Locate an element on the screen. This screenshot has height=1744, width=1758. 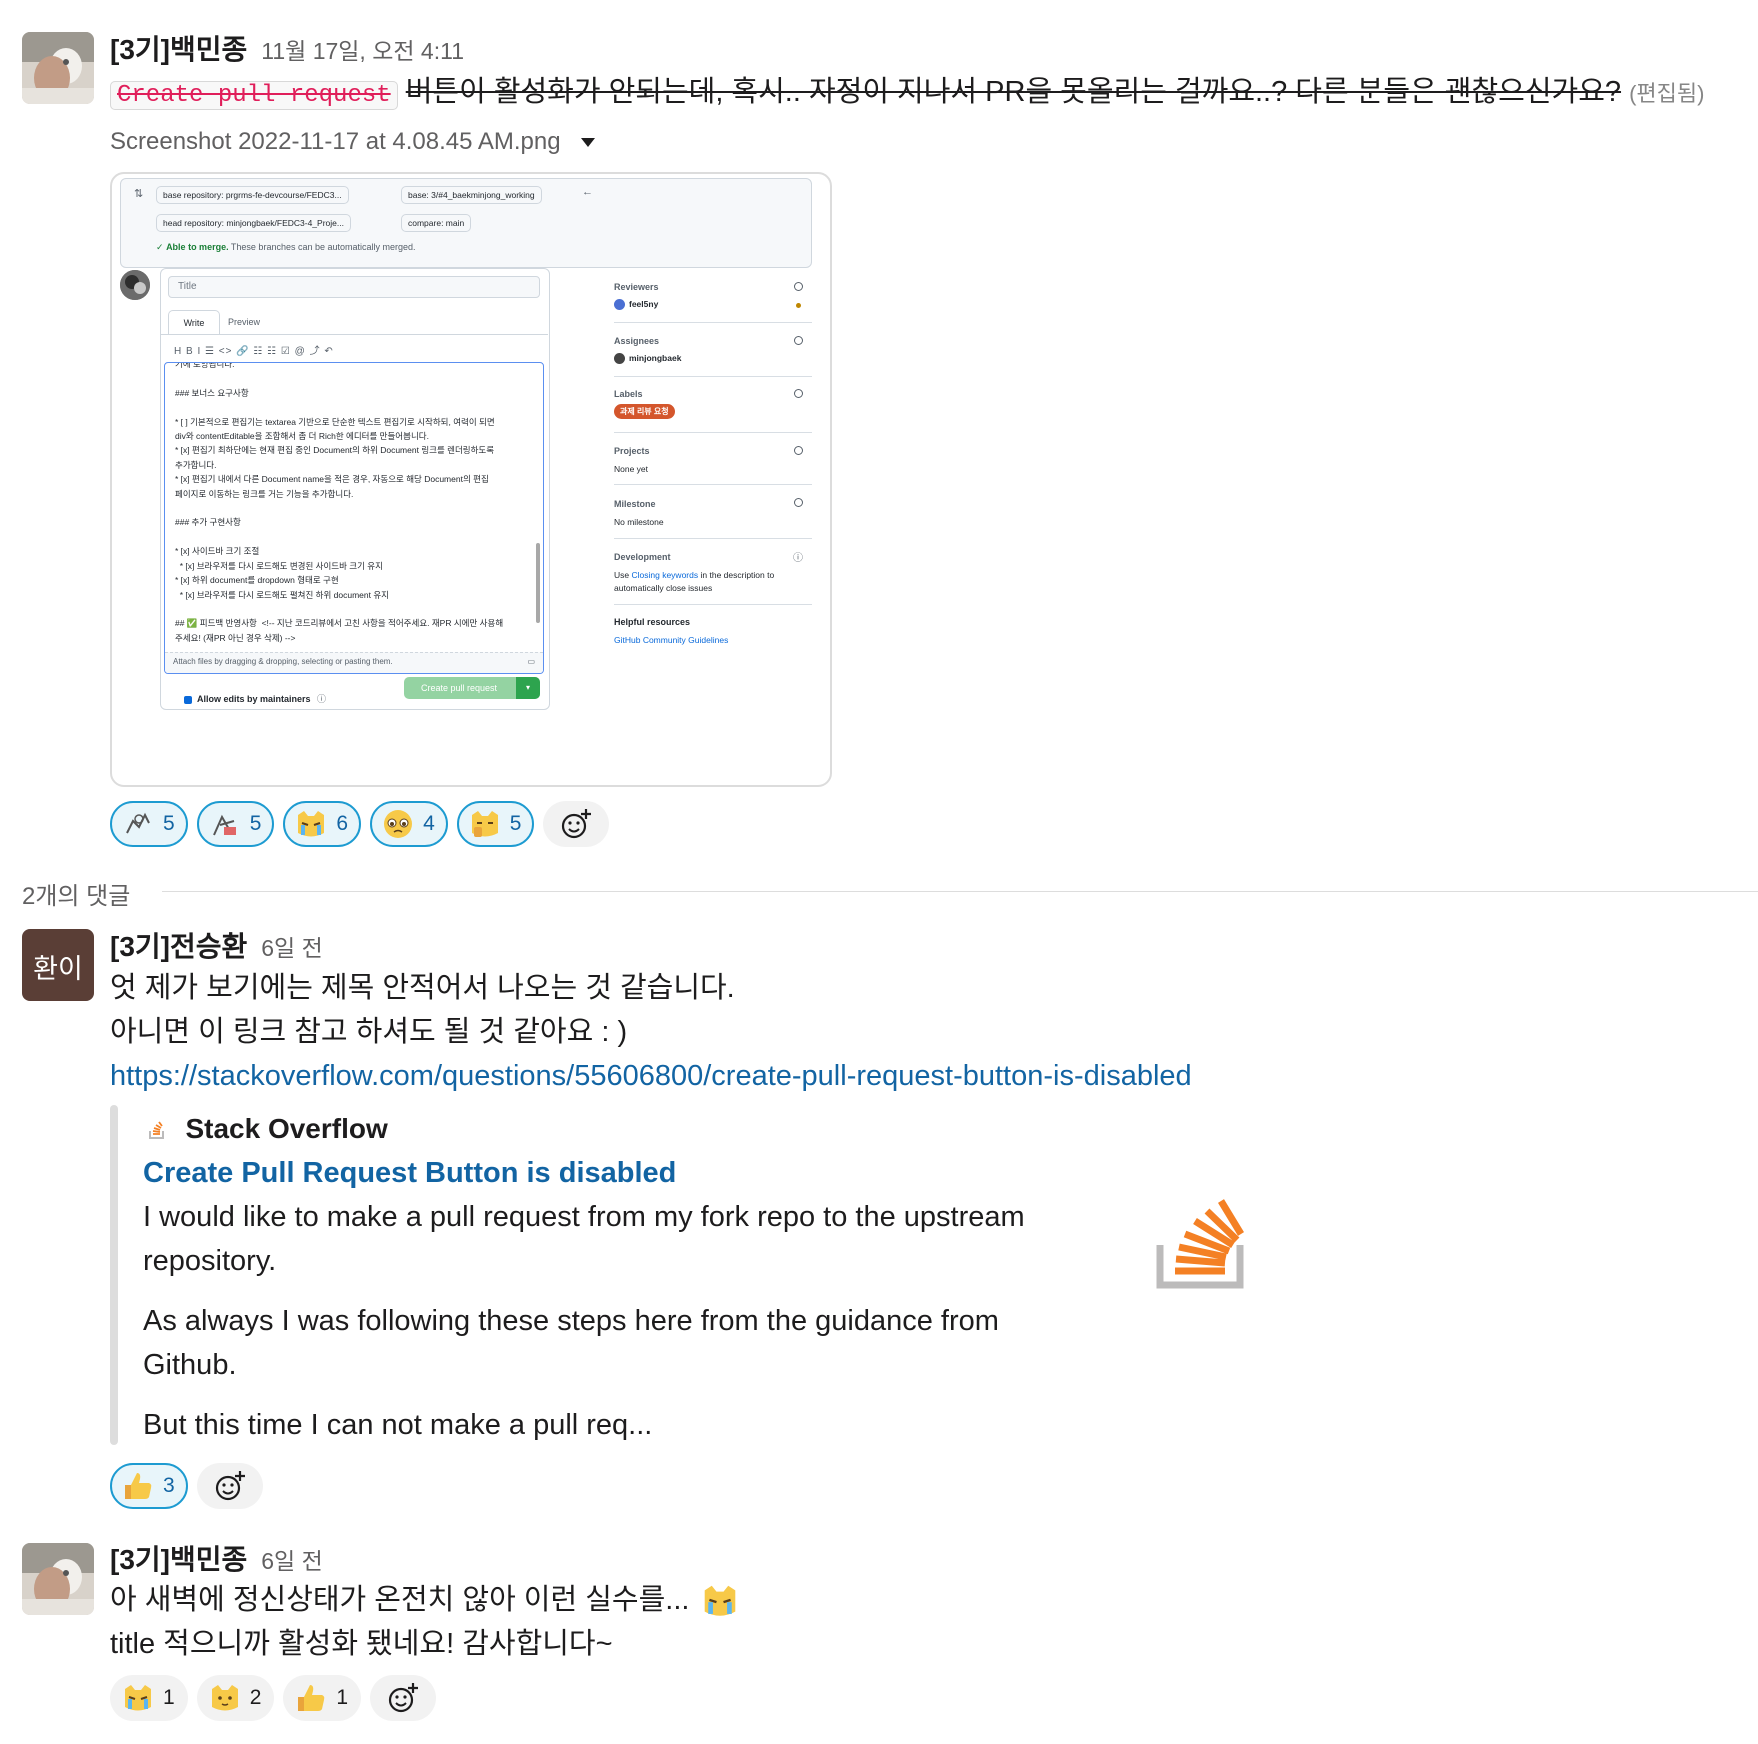
message-header: [3기]전승환 6일 전 is located at coordinates (216, 945).